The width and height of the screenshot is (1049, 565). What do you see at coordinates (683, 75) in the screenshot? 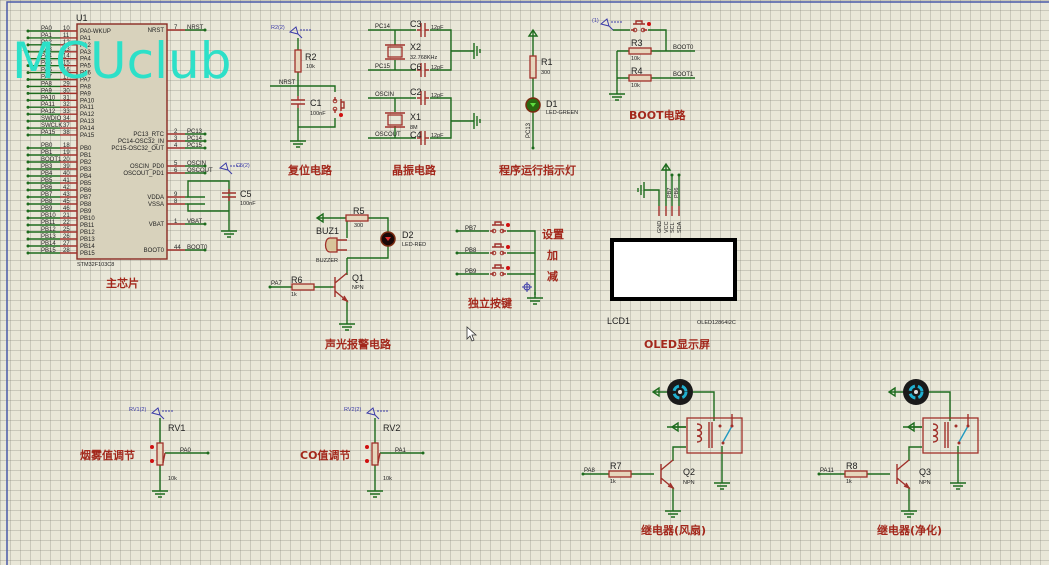
I see `boot-net-boot1: BOOT1` at bounding box center [683, 75].